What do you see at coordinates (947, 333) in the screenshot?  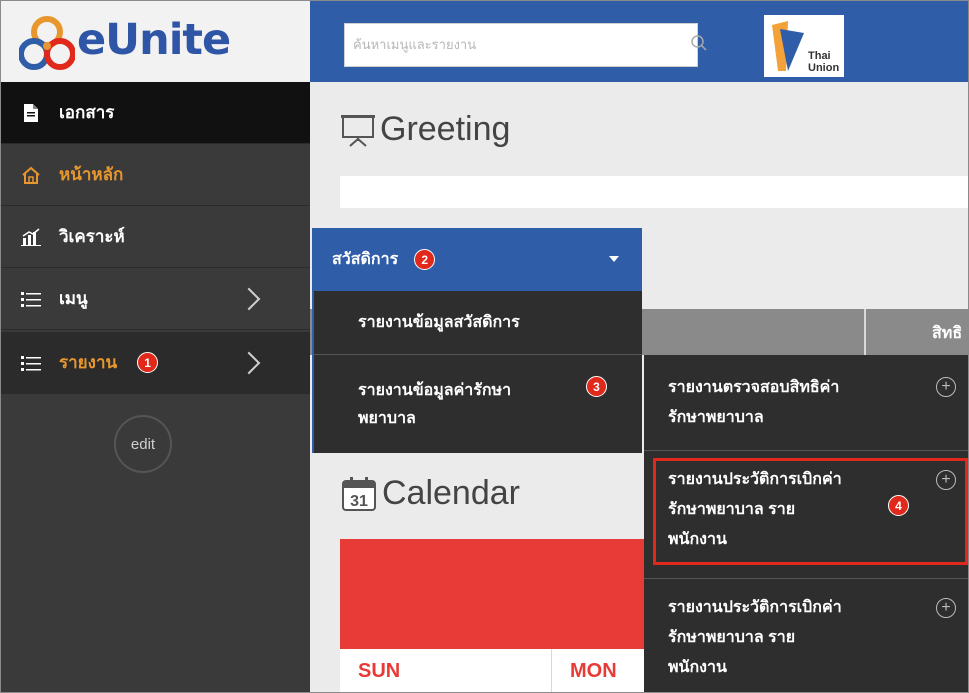 I see `column-header: สิทธิ` at bounding box center [947, 333].